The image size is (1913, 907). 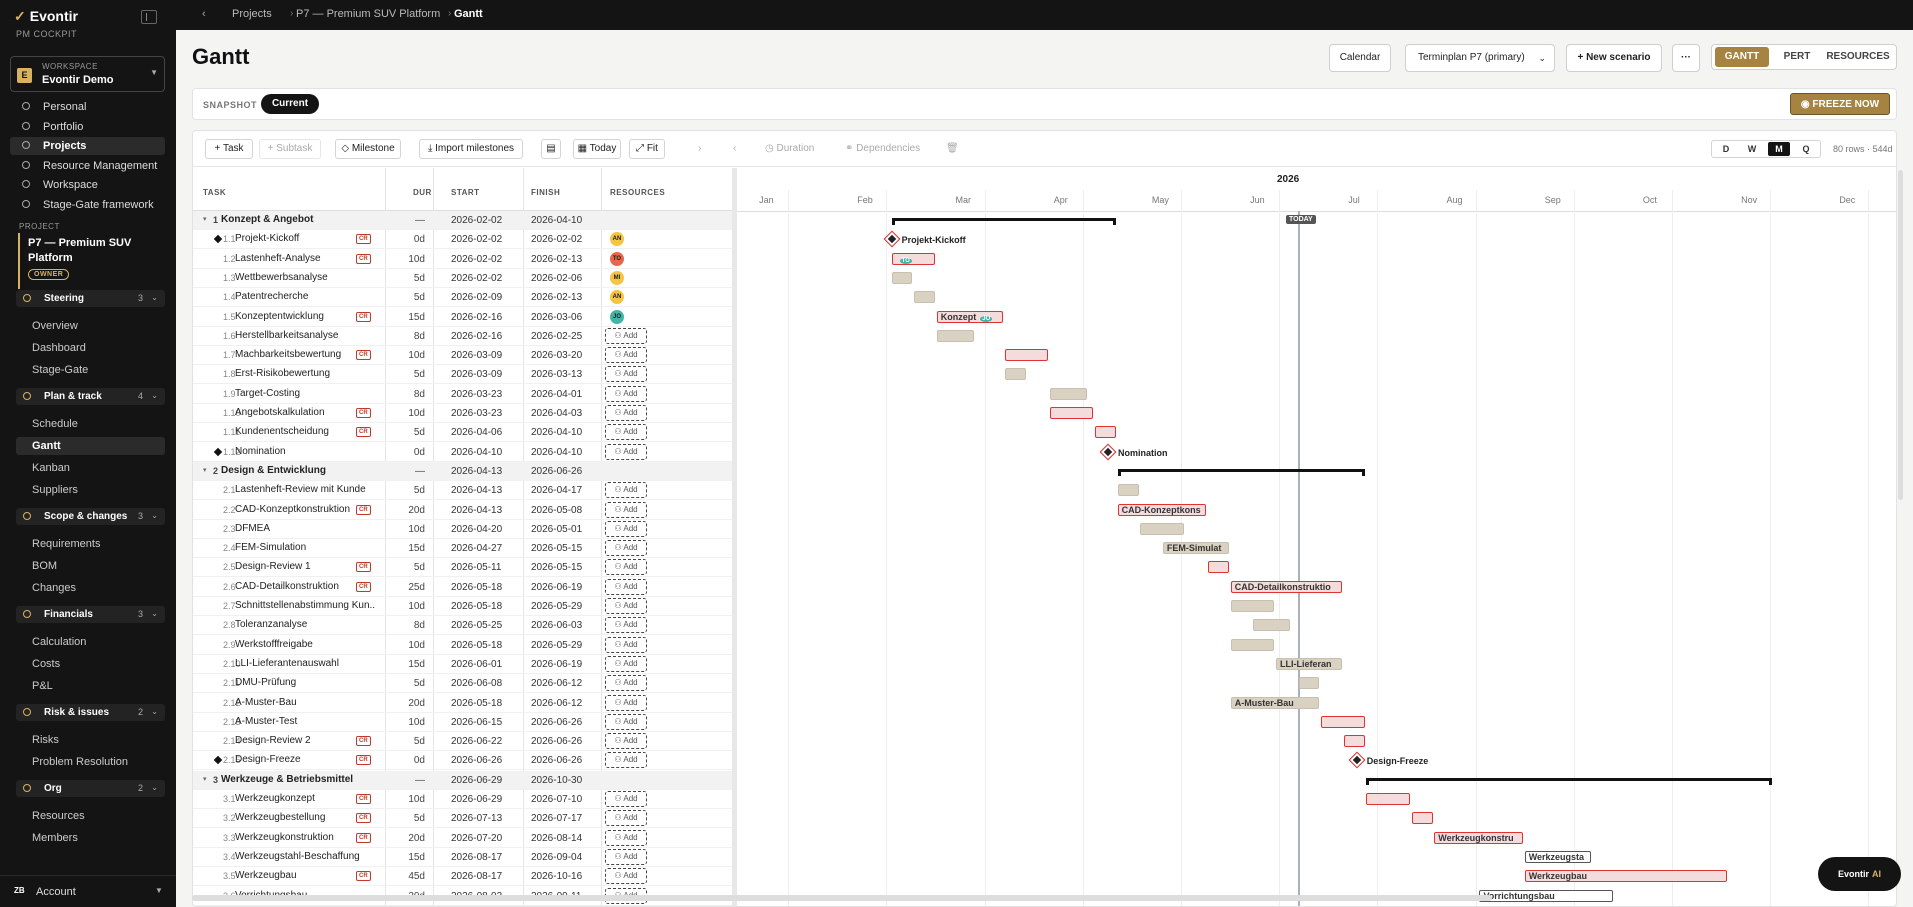 What do you see at coordinates (699, 149) in the screenshot?
I see `chevron-right-icon: ›` at bounding box center [699, 149].